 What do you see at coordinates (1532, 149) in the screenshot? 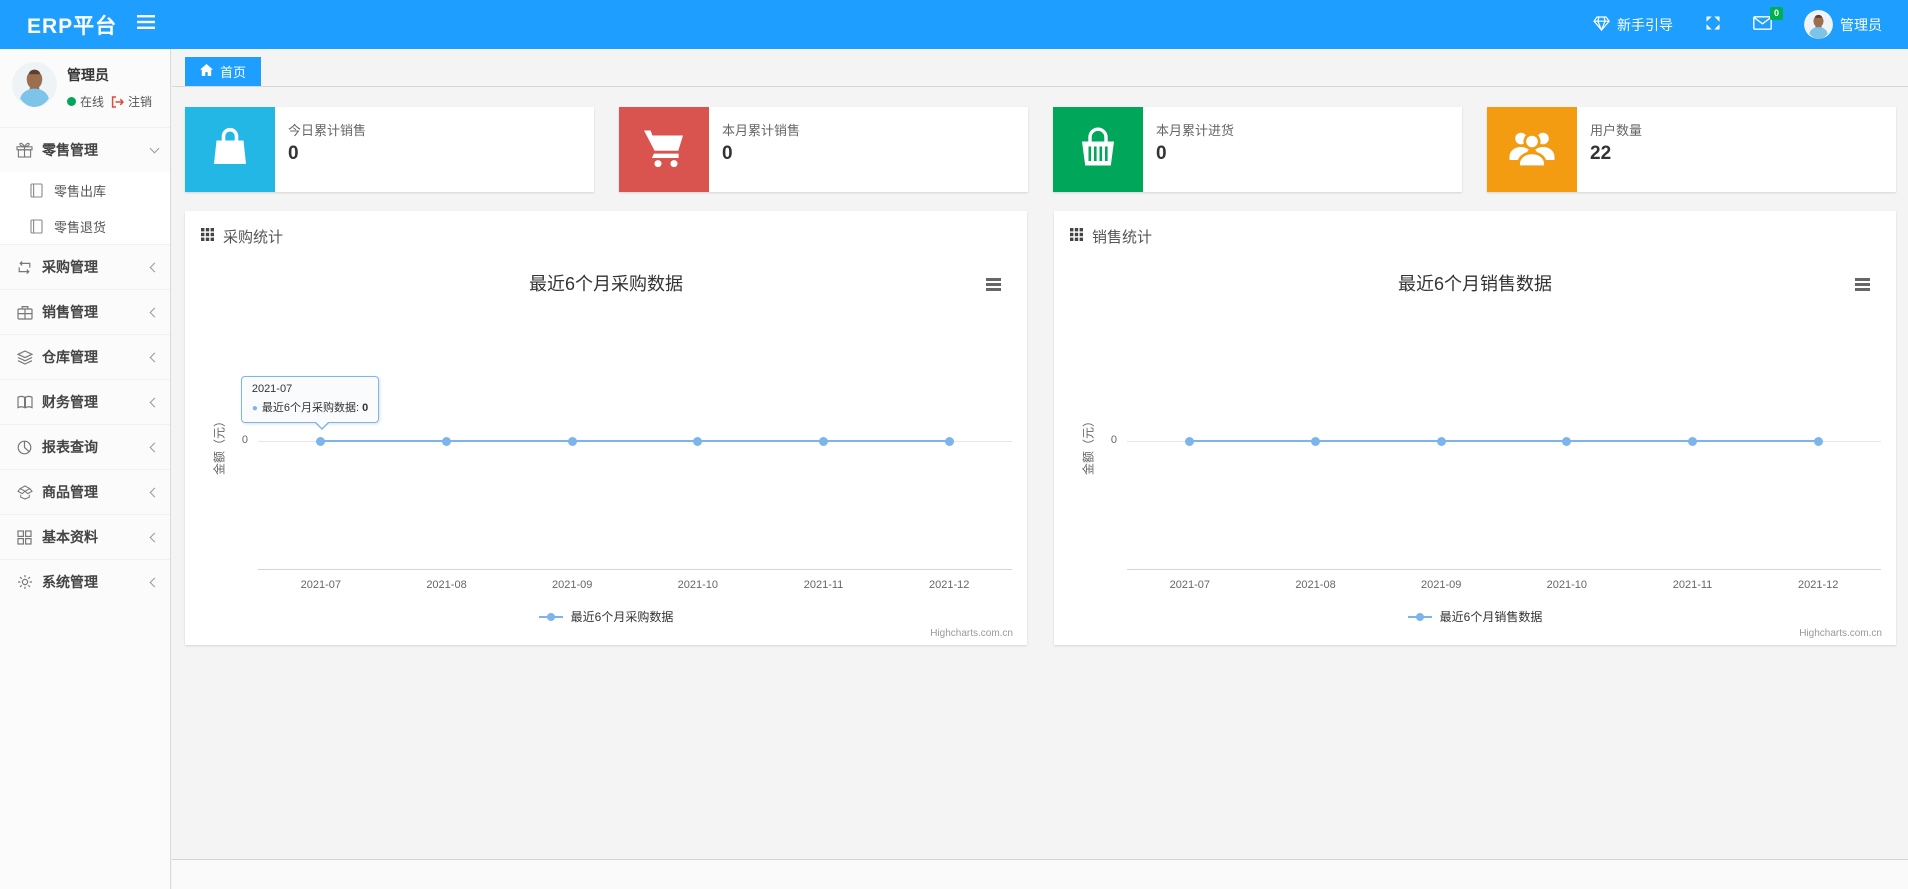
I see `users-icon` at bounding box center [1532, 149].